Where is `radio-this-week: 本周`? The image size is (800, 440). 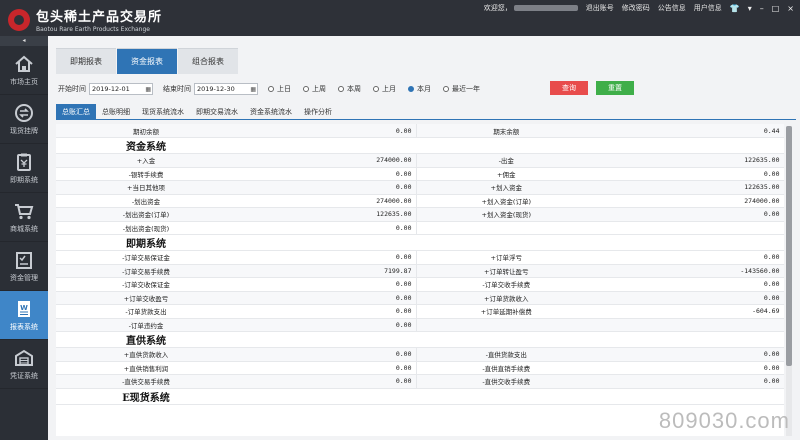
radio-this-week: 本周 is located at coordinates (349, 89).